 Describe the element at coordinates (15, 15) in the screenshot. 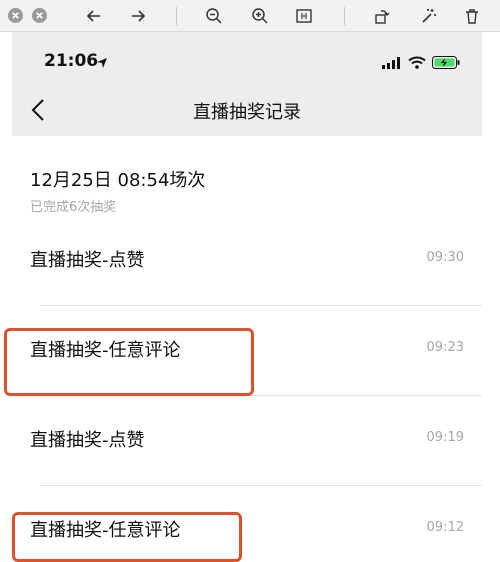

I see `close-icon` at that location.